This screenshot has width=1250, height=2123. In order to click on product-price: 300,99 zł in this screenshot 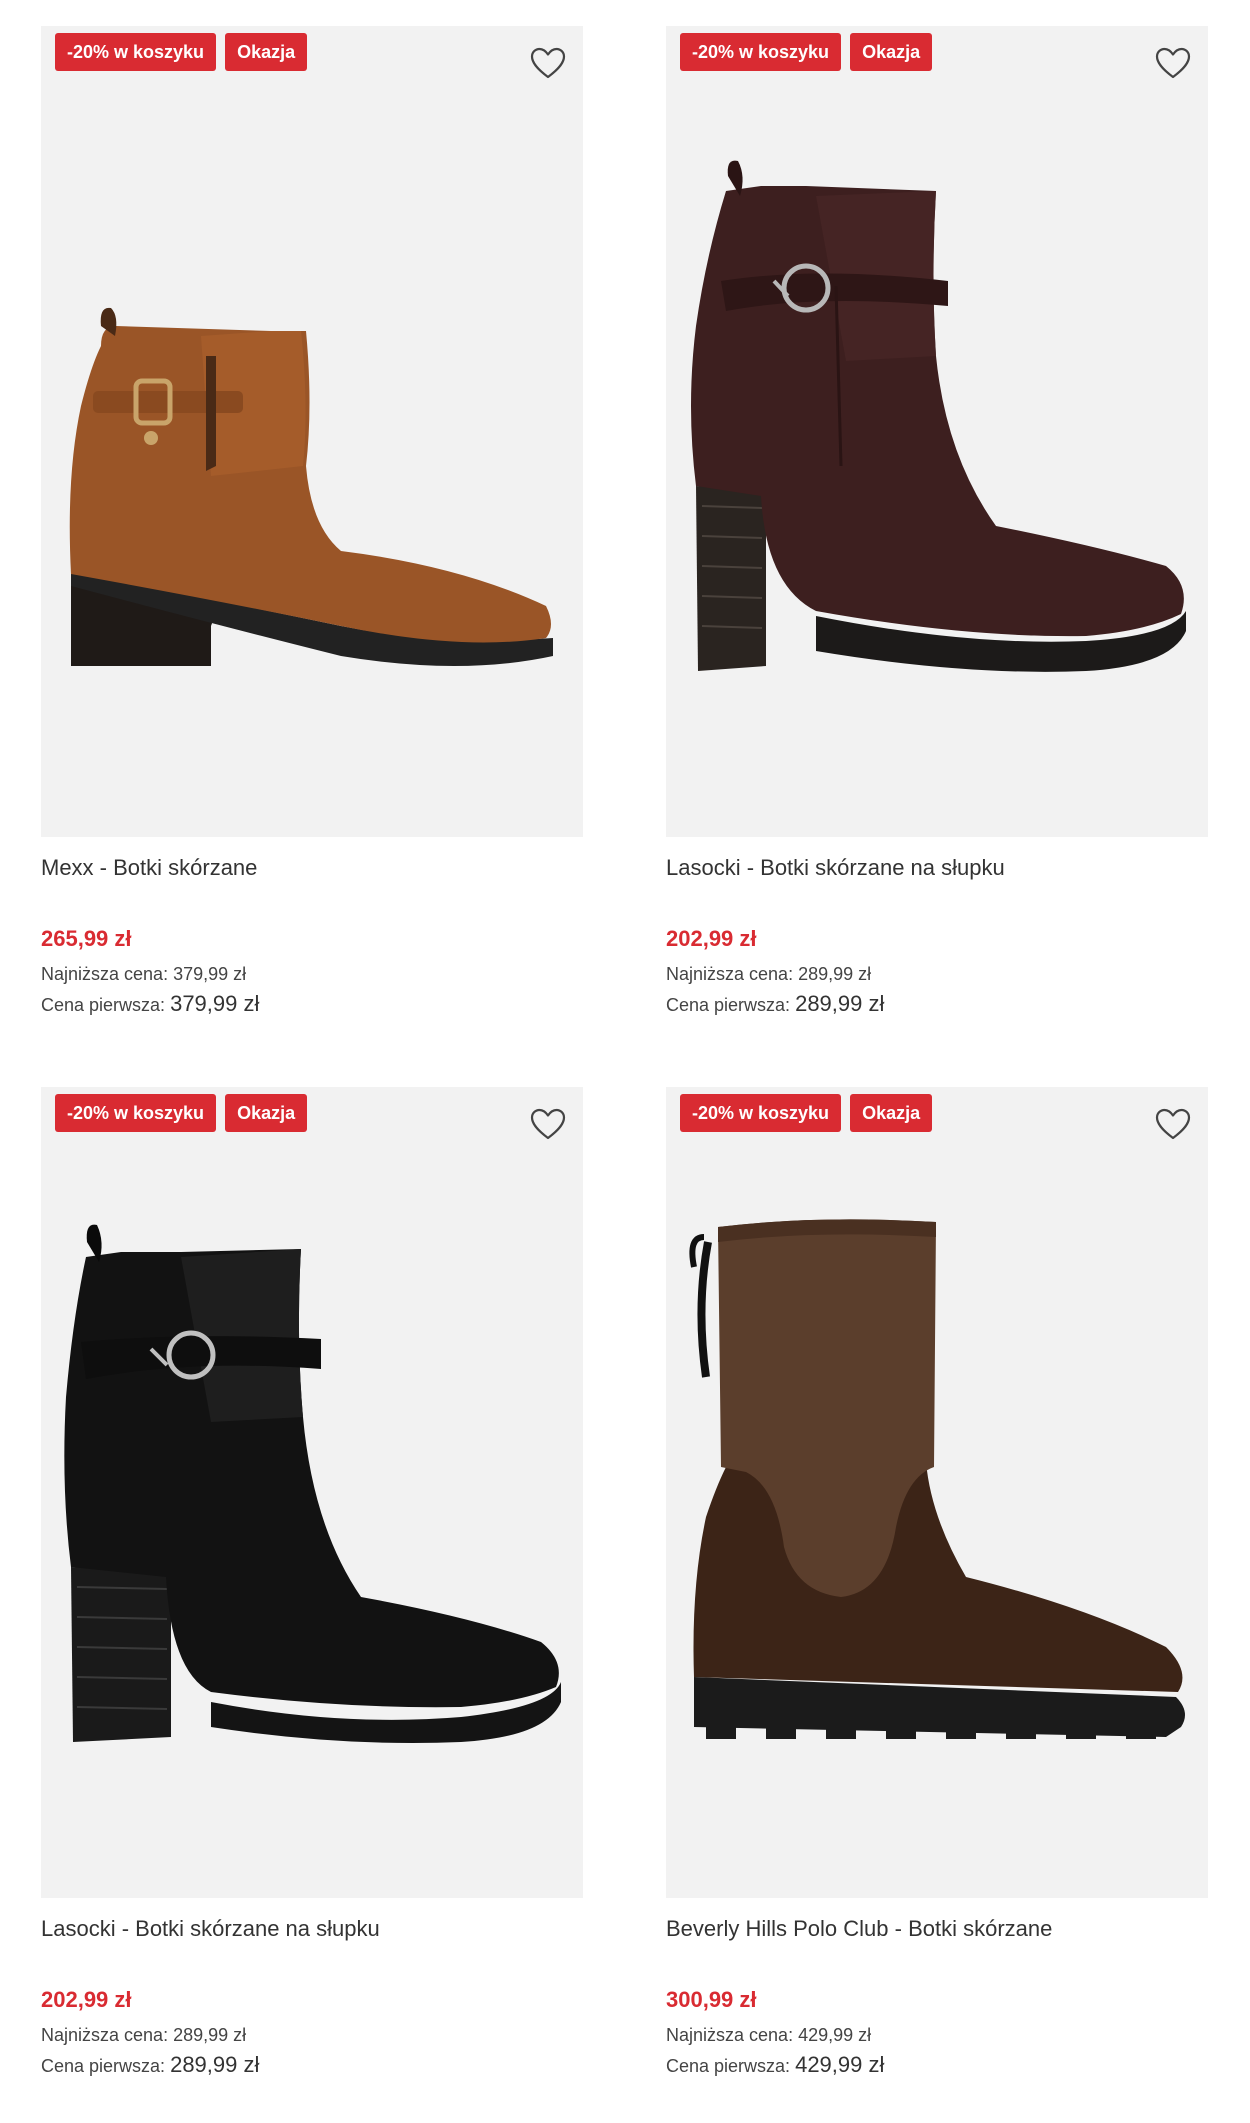, I will do `click(711, 1999)`.